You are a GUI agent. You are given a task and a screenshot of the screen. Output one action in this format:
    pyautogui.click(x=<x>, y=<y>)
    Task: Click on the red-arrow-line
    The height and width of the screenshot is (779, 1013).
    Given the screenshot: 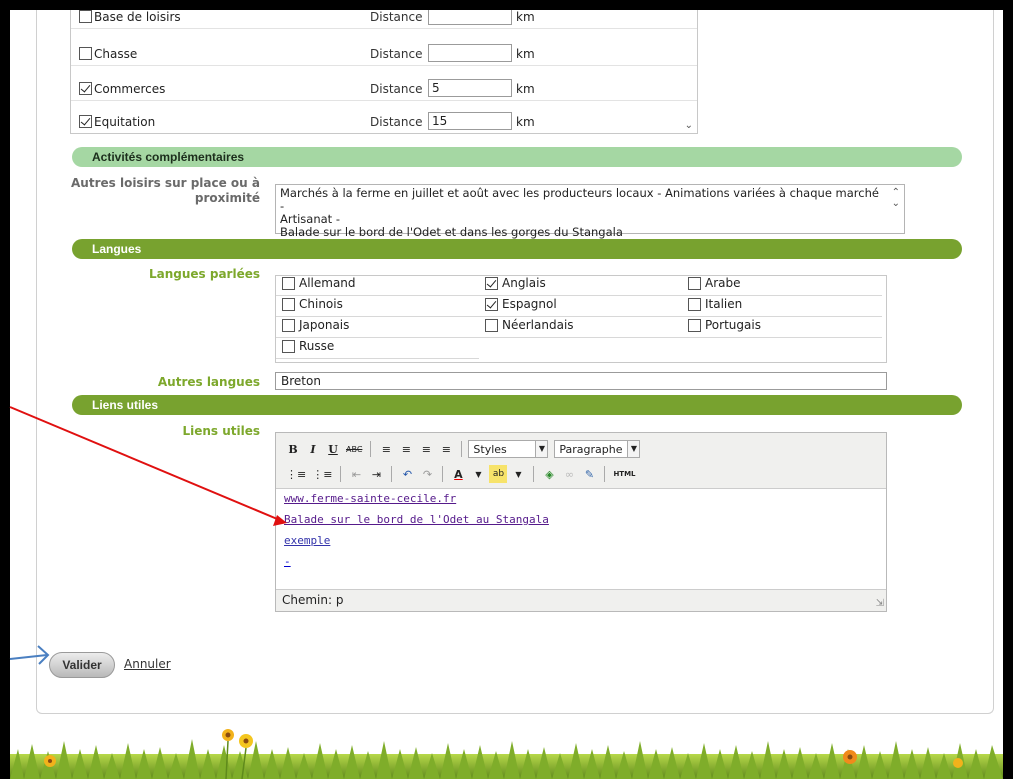 What is the action you would take?
    pyautogui.click(x=146, y=464)
    